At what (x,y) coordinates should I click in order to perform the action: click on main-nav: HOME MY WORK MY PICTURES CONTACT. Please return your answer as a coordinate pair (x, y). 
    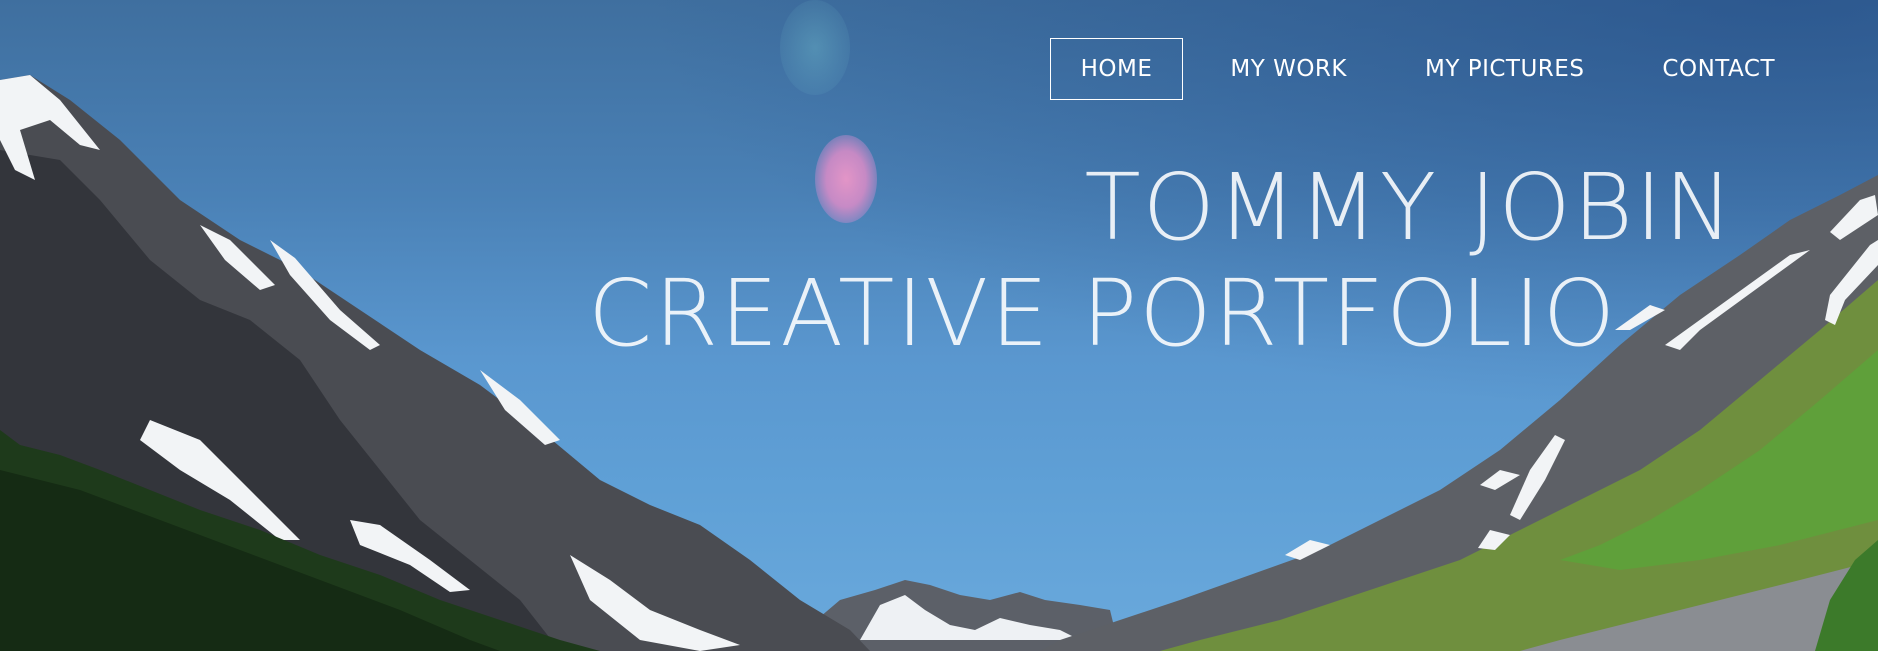
    Looking at the image, I should click on (1420, 69).